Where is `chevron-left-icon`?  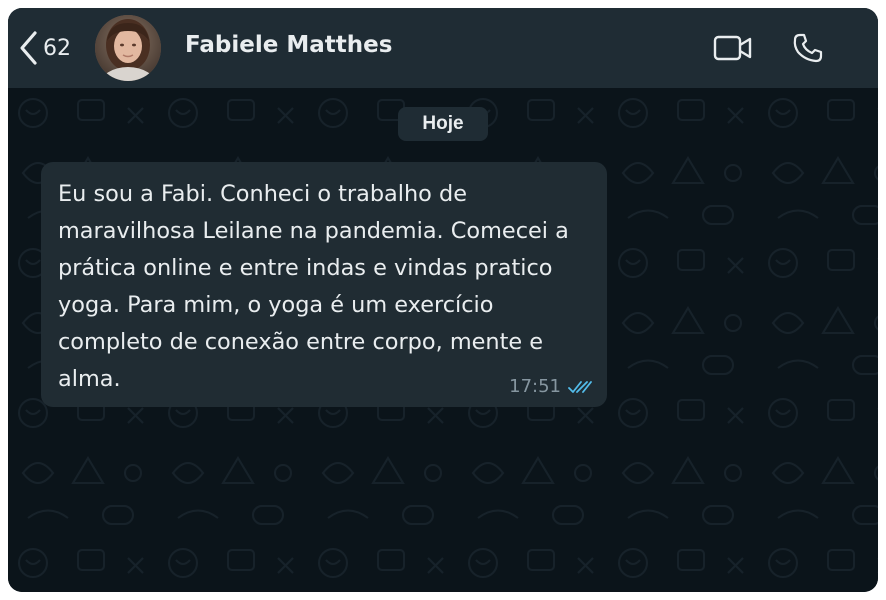 chevron-left-icon is located at coordinates (28, 48).